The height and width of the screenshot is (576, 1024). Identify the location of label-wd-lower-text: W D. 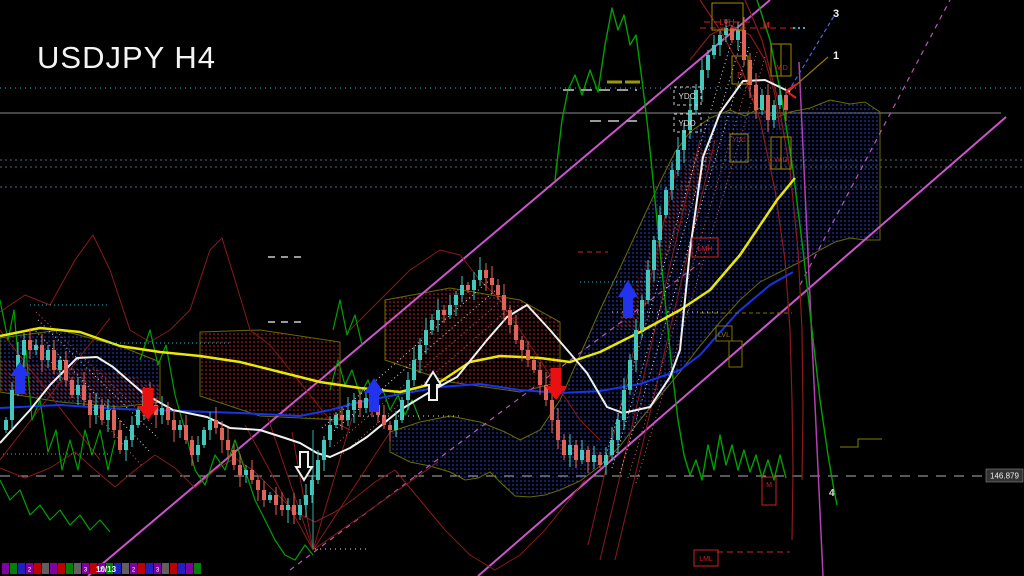
(781, 160).